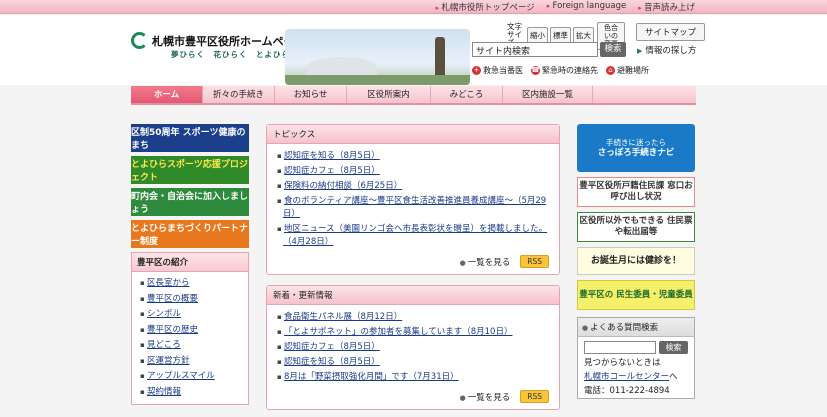 This screenshot has width=827, height=417. What do you see at coordinates (467, 94) in the screenshot?
I see `tab-sightseeing: みどころ` at bounding box center [467, 94].